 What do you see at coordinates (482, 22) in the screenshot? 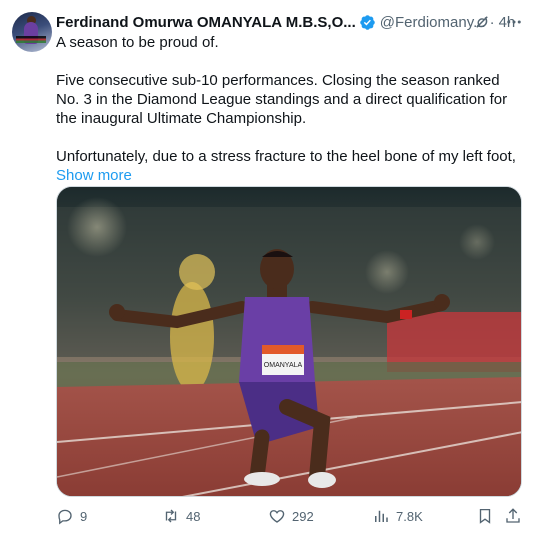
I see `grok-icon` at bounding box center [482, 22].